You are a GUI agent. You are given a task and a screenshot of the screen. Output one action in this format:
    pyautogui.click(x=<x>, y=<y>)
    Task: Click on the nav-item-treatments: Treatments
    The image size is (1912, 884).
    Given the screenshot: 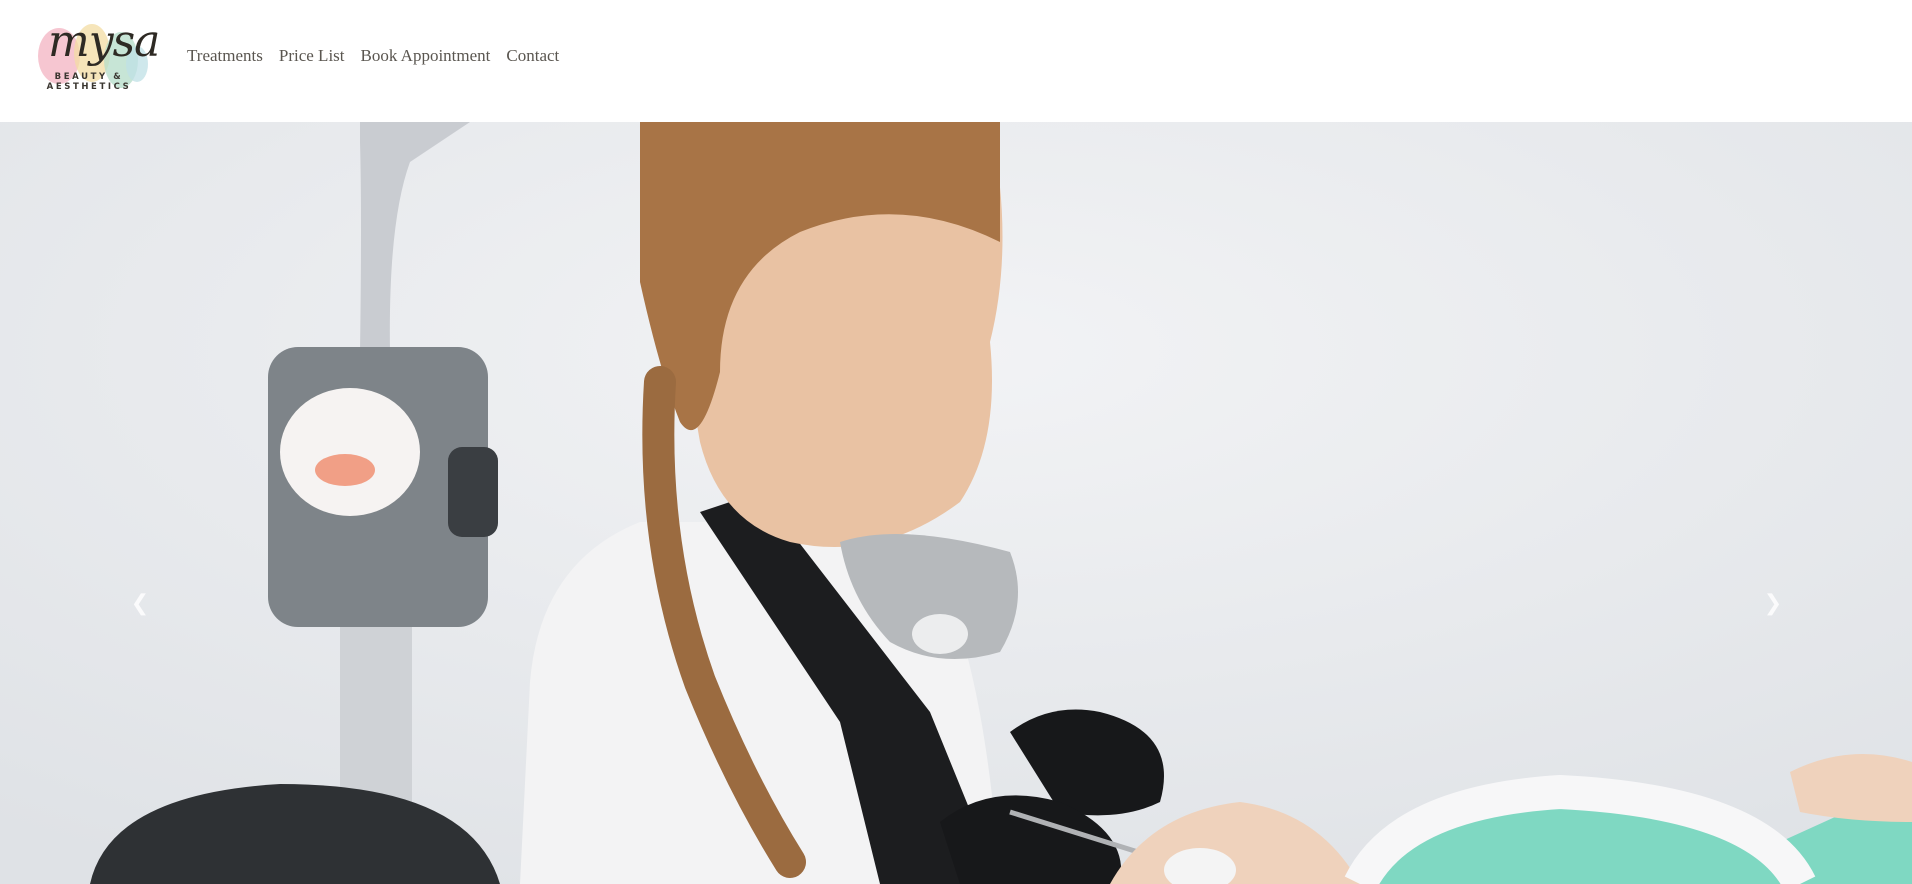 What is the action you would take?
    pyautogui.click(x=225, y=56)
    